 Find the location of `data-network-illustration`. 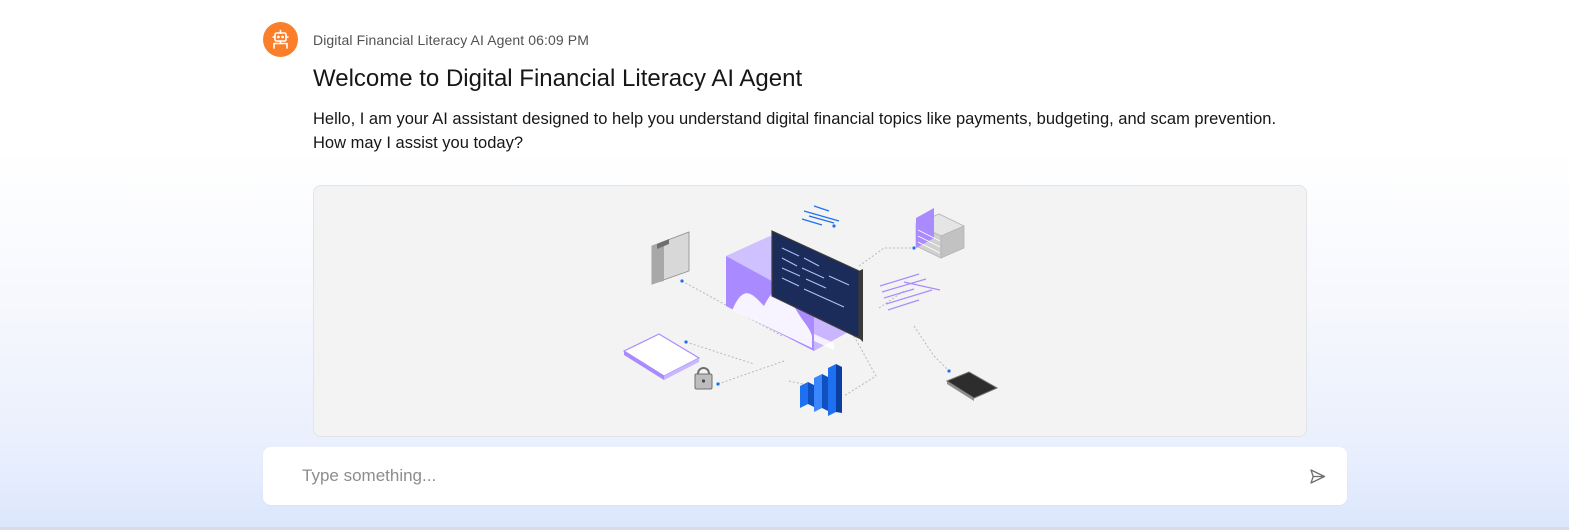

data-network-illustration is located at coordinates (810, 310).